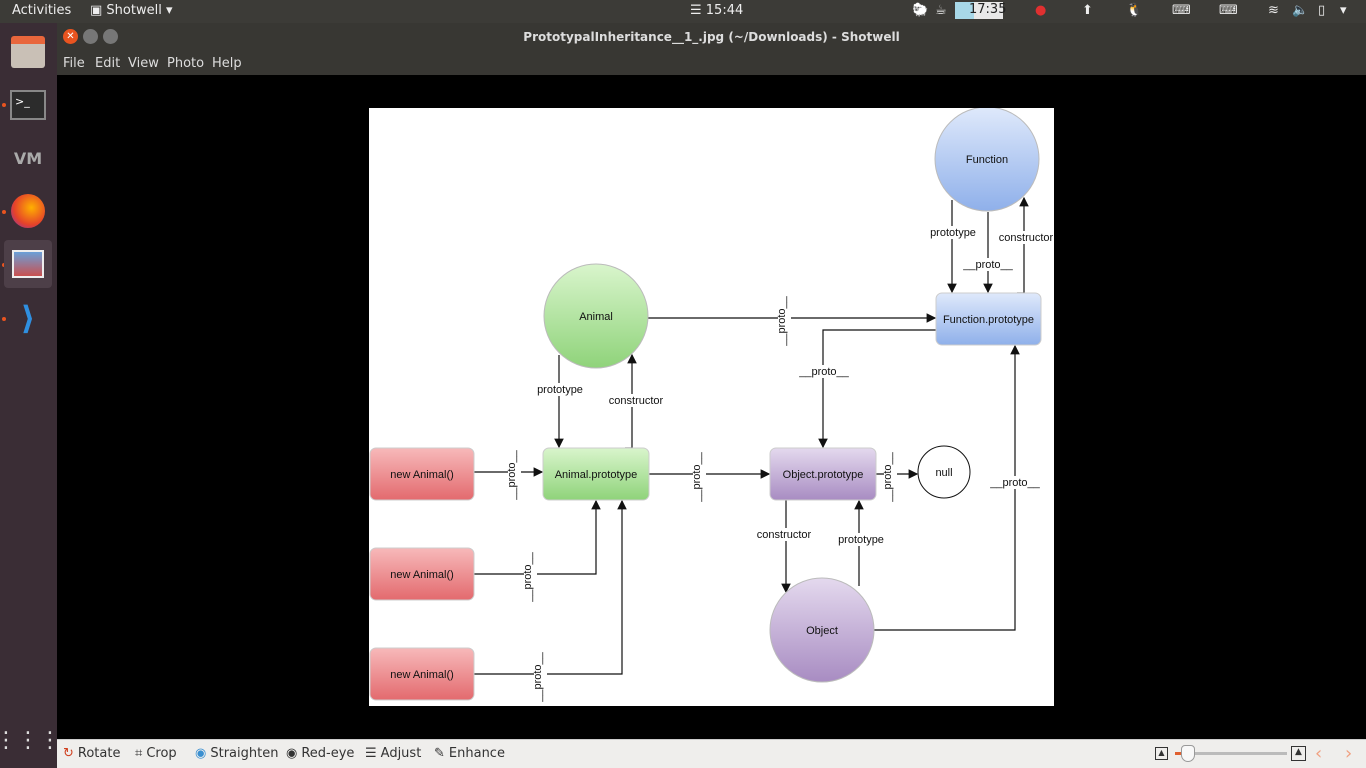 This screenshot has width=1366, height=768. What do you see at coordinates (244, 753) in the screenshot?
I see `straighten-label: Straighten` at bounding box center [244, 753].